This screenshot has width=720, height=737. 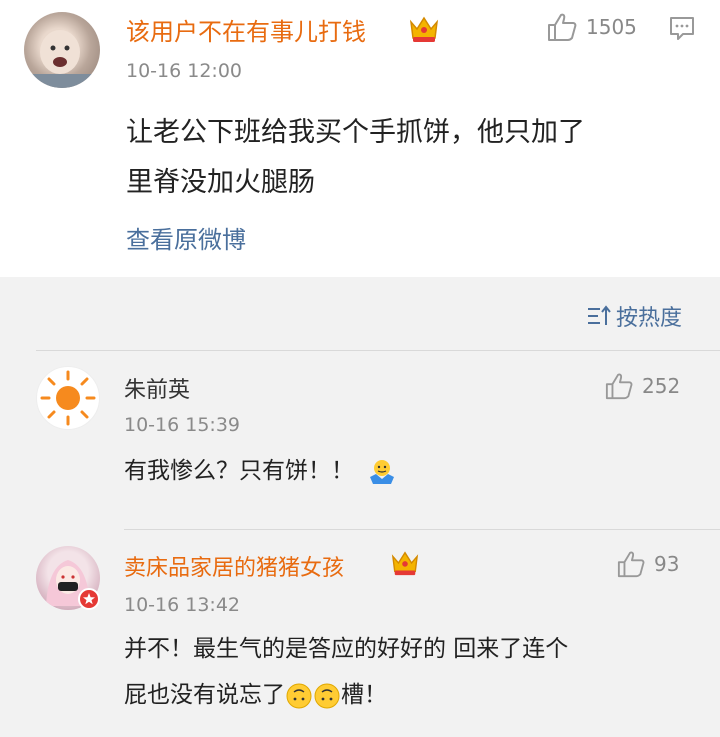 I want to click on comment-timestamp: 10-16 13:42, so click(x=182, y=605).